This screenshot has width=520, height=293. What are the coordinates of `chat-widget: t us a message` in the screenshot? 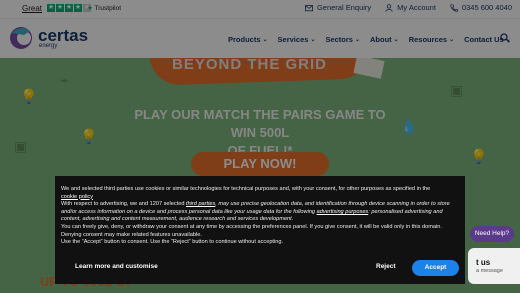 It's located at (494, 266).